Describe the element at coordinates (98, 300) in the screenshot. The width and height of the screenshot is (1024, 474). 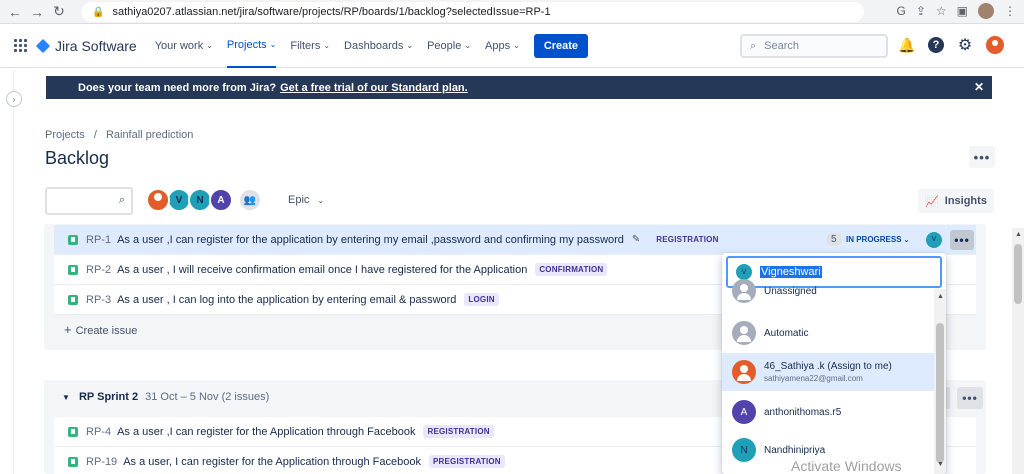
I see `issue-key: RP-3` at that location.